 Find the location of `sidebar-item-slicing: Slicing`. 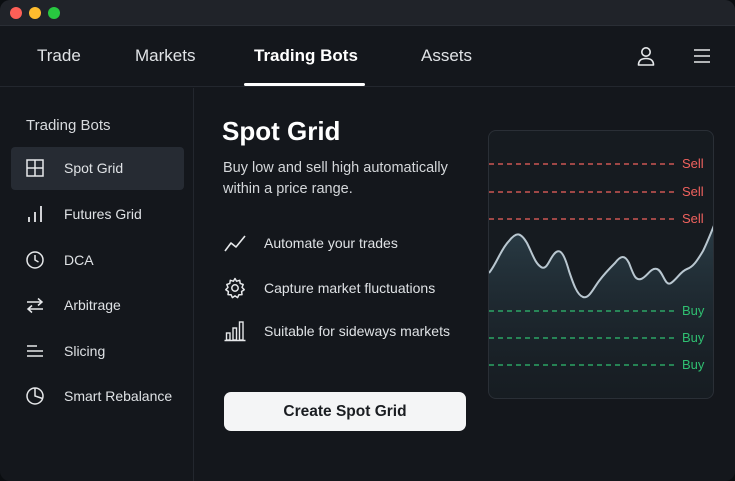

sidebar-item-slicing: Slicing is located at coordinates (97, 351).